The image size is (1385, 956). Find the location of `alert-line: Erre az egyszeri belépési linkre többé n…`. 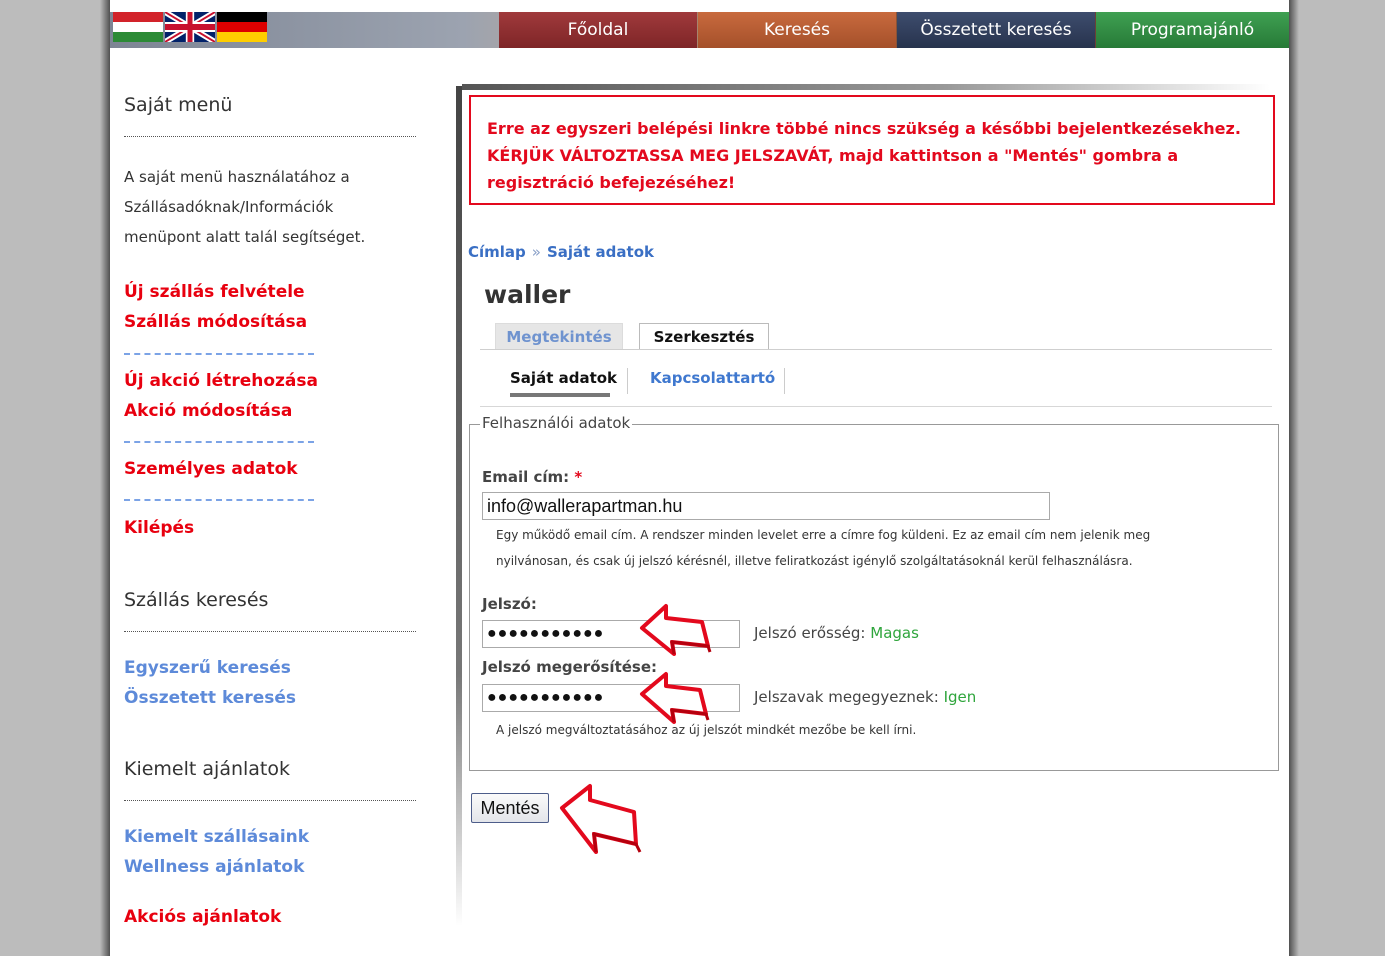

alert-line: Erre az egyszeri belépési linkre többé n… is located at coordinates (864, 128).